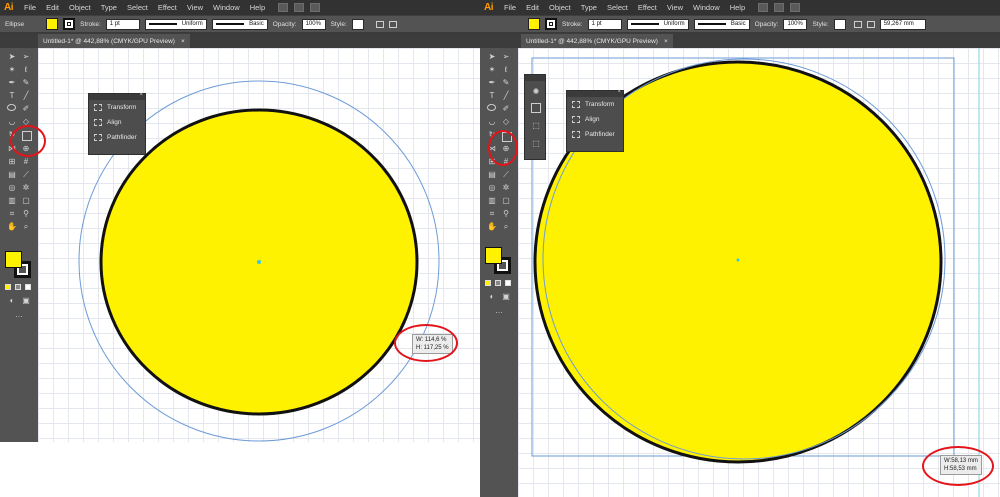 This screenshot has width=1000, height=497. What do you see at coordinates (26, 96) in the screenshot?
I see `line-segment-tool-icon: ╱` at bounding box center [26, 96].